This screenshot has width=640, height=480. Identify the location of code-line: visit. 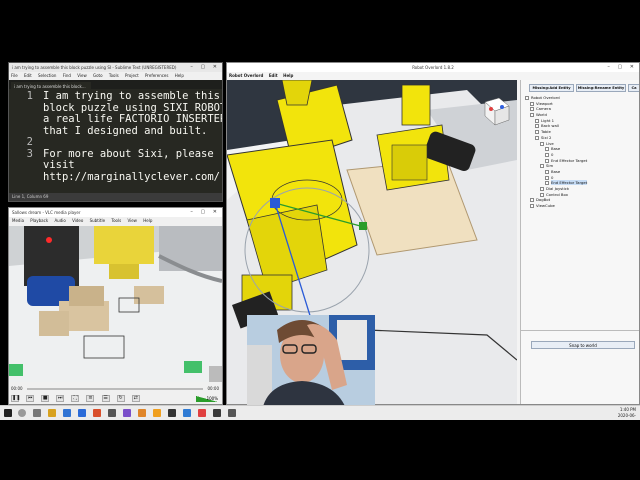
(59, 165).